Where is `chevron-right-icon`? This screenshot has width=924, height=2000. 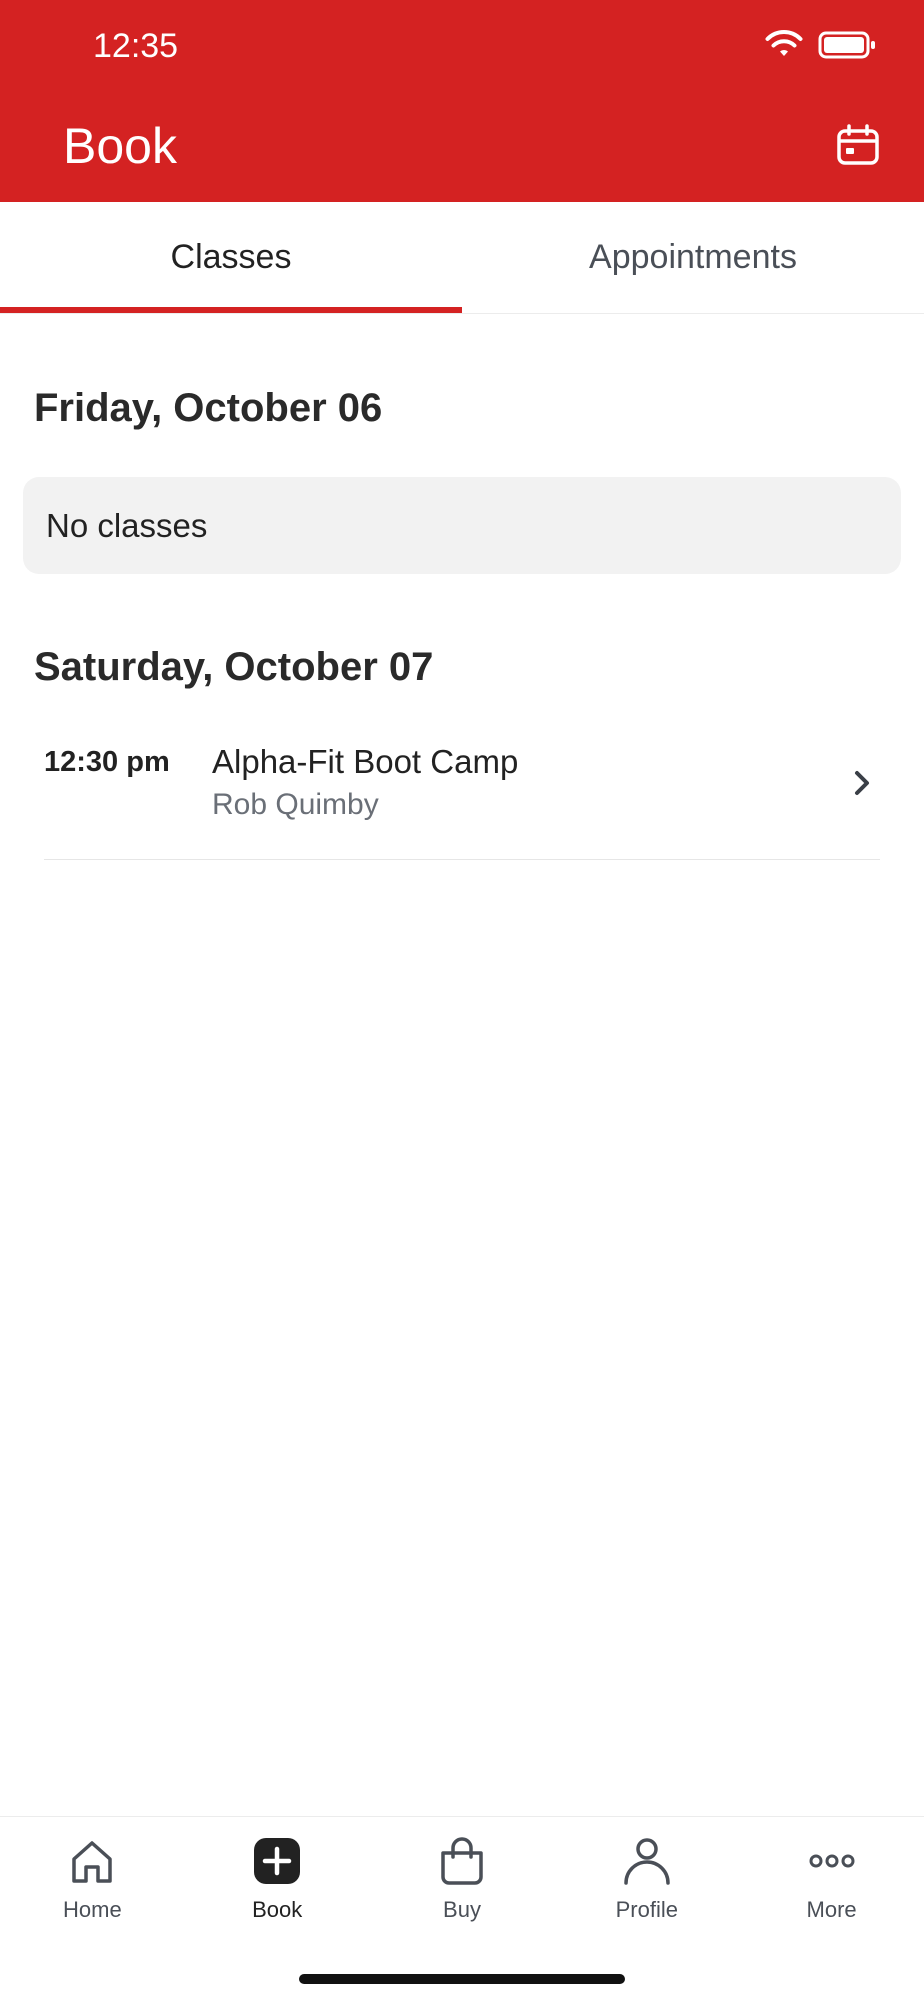 chevron-right-icon is located at coordinates (862, 783).